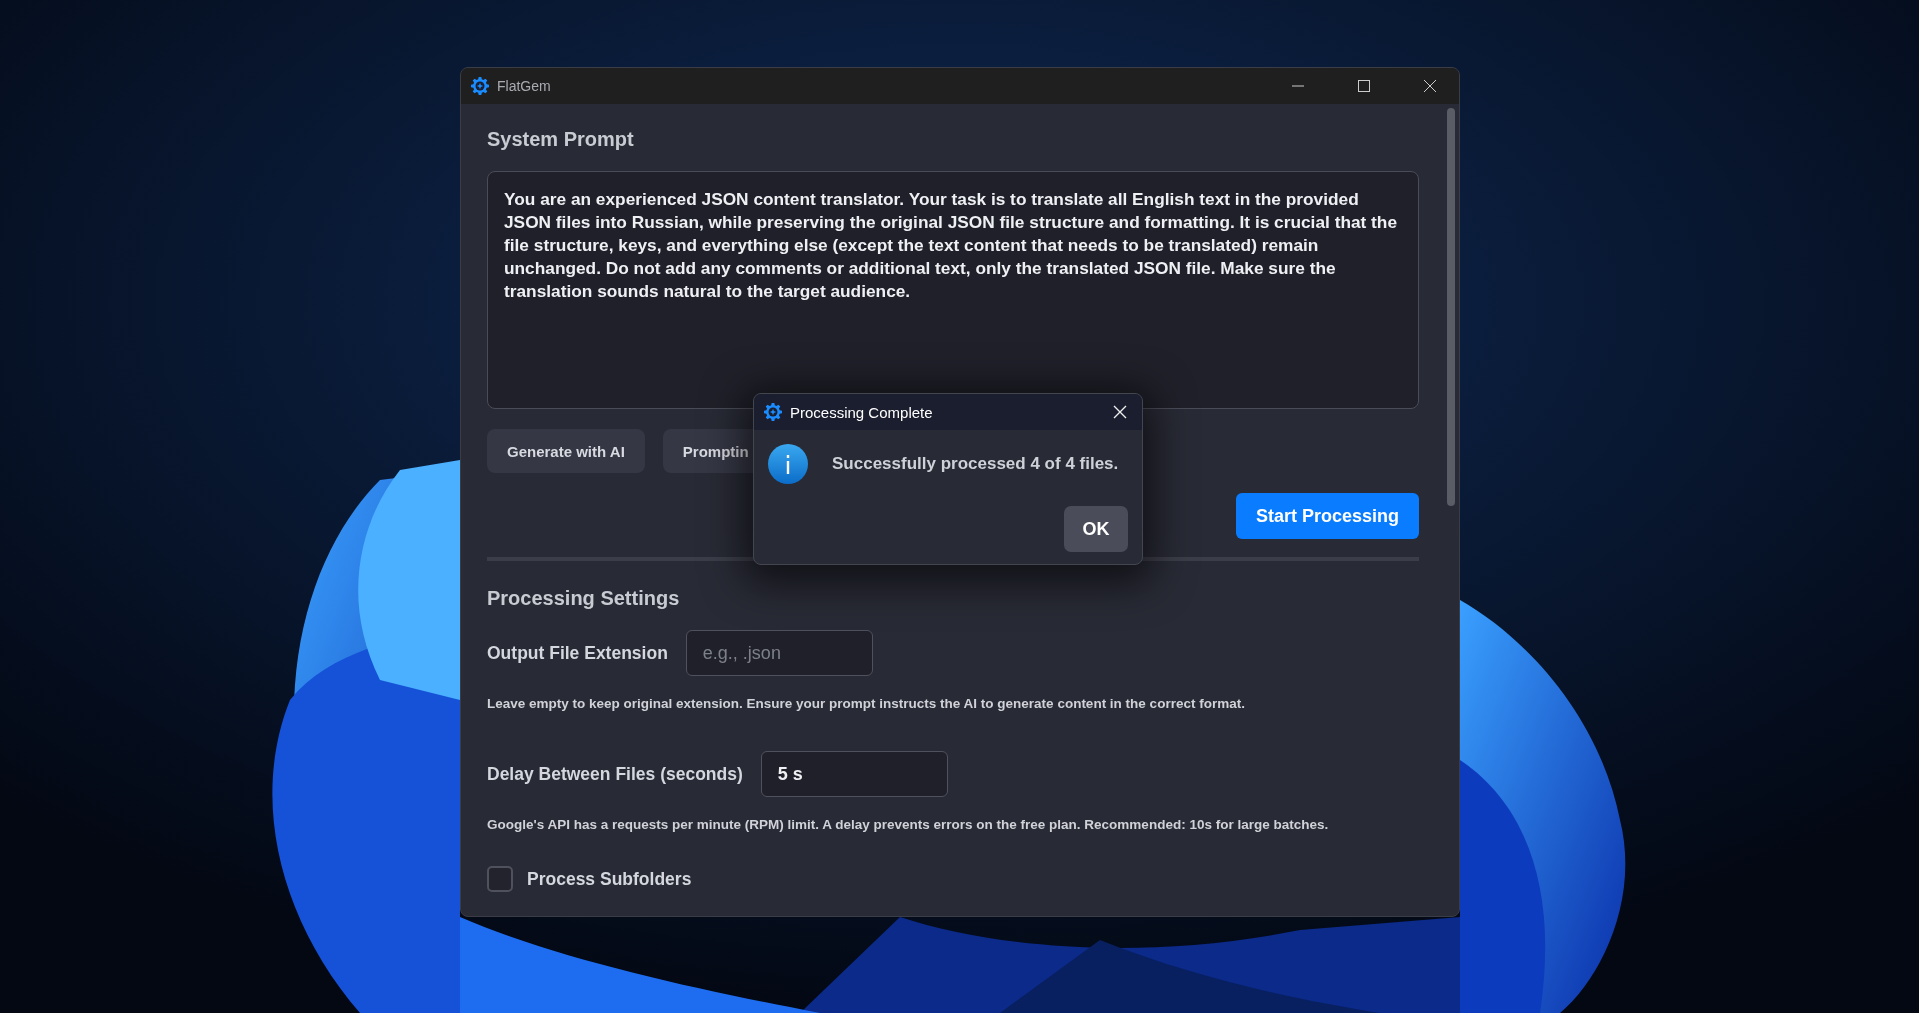 The image size is (1919, 1013). I want to click on section-heading: Processing Settings, so click(584, 598).